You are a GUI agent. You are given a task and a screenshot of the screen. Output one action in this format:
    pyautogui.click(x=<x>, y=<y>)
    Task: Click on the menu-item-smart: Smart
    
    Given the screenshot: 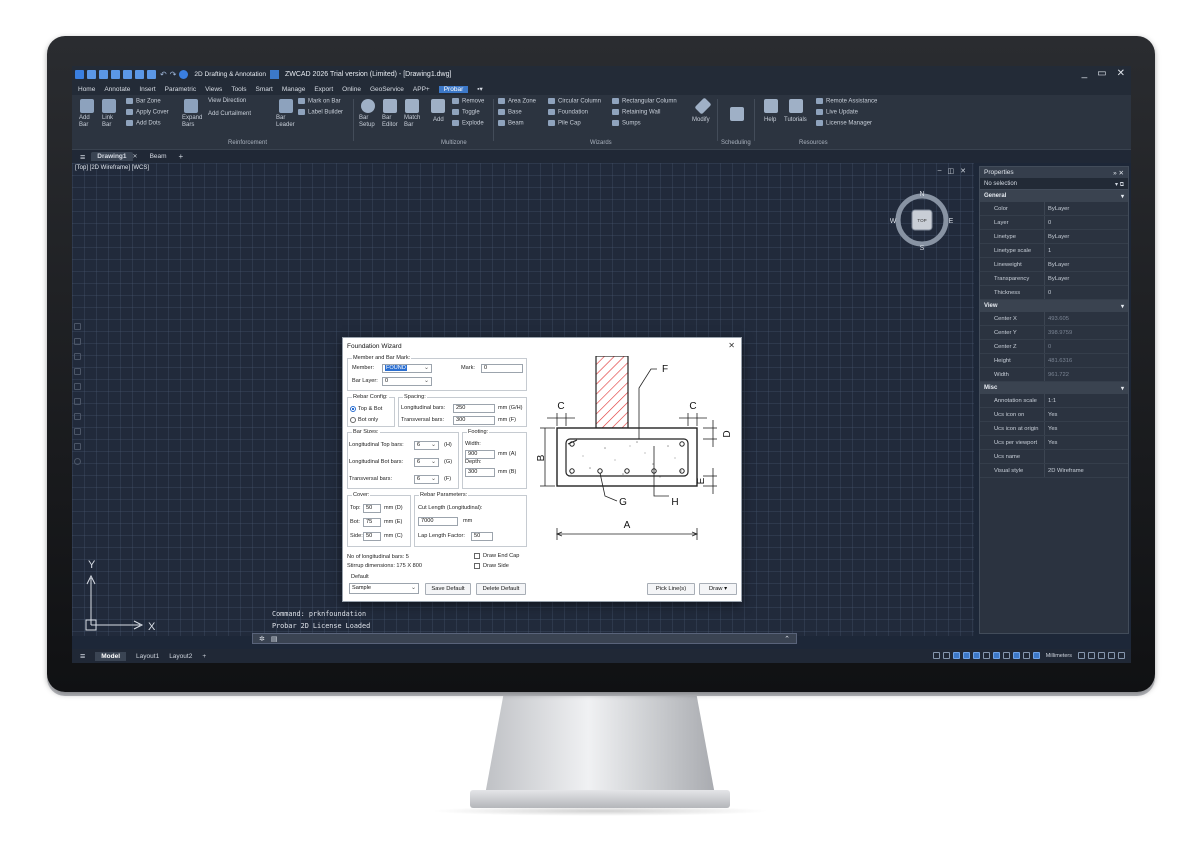 What is the action you would take?
    pyautogui.click(x=264, y=89)
    